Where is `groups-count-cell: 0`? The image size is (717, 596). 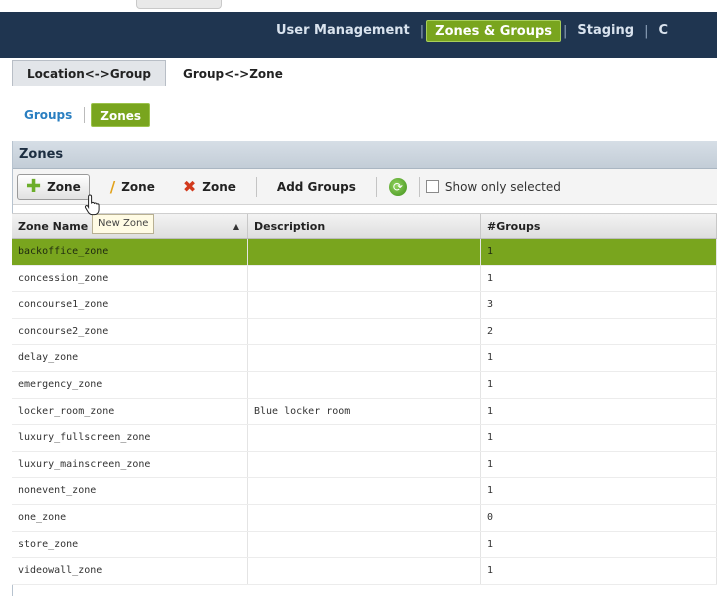 groups-count-cell: 0 is located at coordinates (599, 517).